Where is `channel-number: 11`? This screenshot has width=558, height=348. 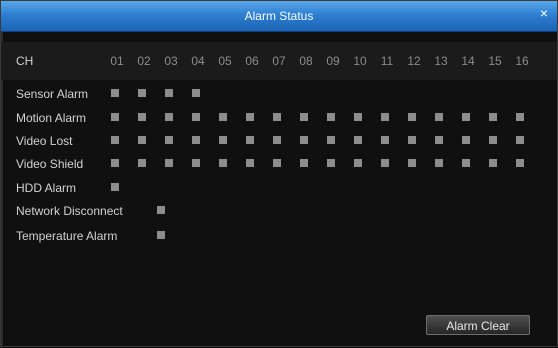
channel-number: 11 is located at coordinates (387, 61).